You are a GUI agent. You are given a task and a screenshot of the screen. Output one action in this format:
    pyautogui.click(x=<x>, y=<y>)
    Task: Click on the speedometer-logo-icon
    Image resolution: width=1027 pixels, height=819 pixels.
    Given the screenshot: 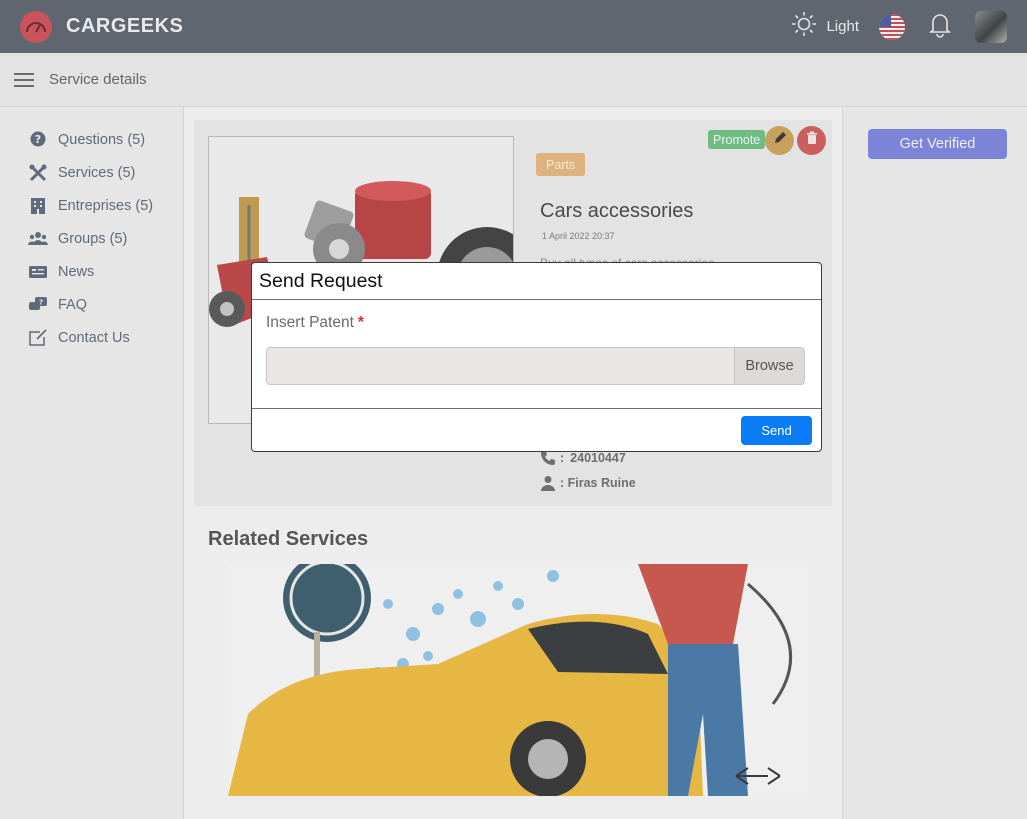 What is the action you would take?
    pyautogui.click(x=36, y=26)
    